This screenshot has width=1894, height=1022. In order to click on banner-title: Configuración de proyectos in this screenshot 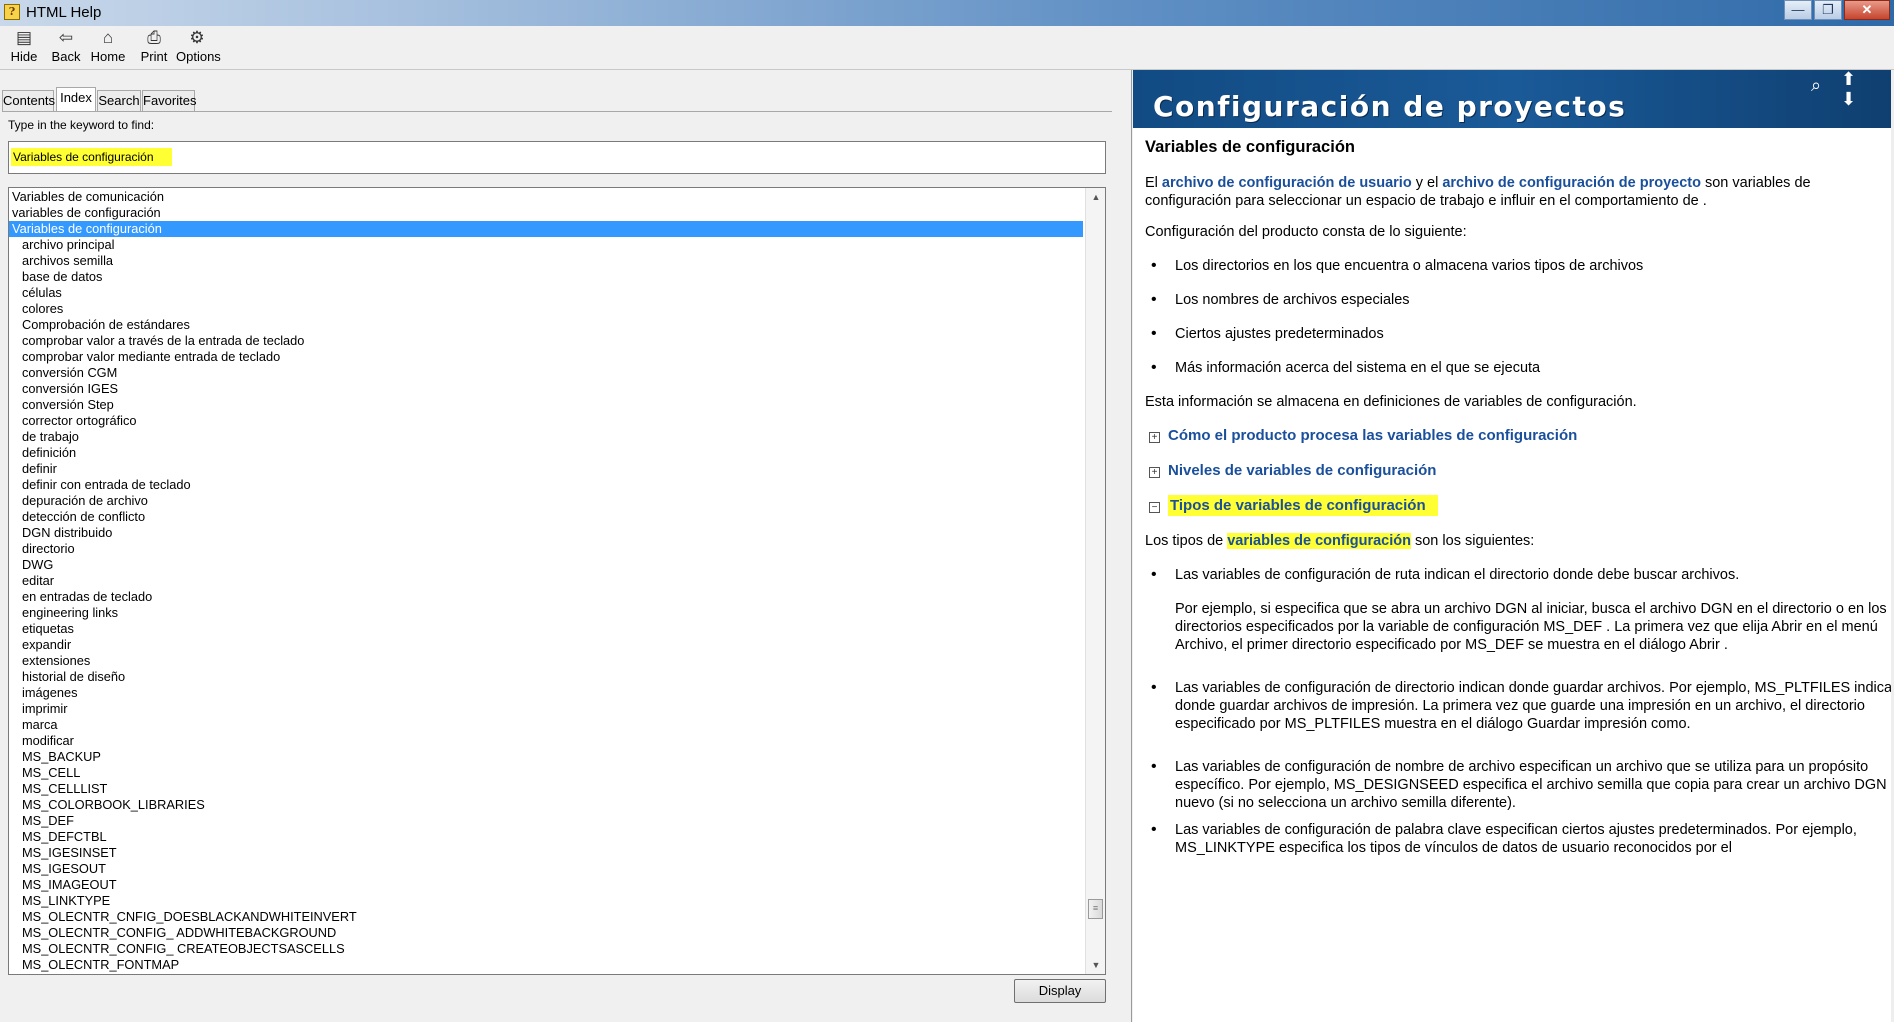, I will do `click(1390, 106)`.